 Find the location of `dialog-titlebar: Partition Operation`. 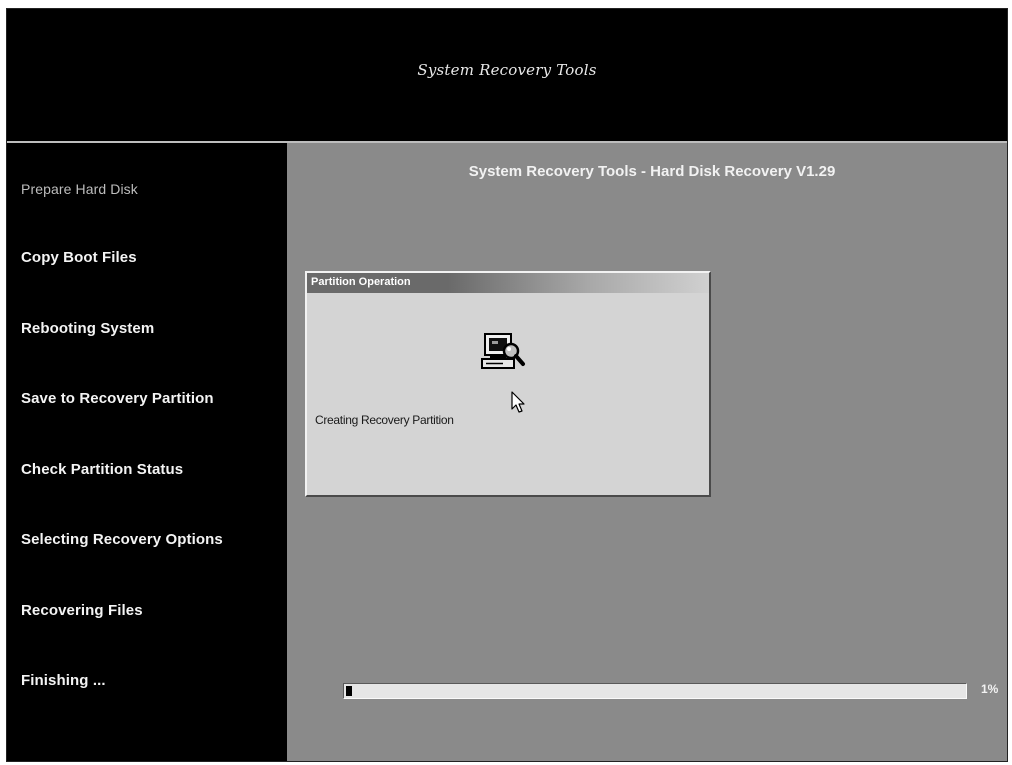

dialog-titlebar: Partition Operation is located at coordinates (508, 283).